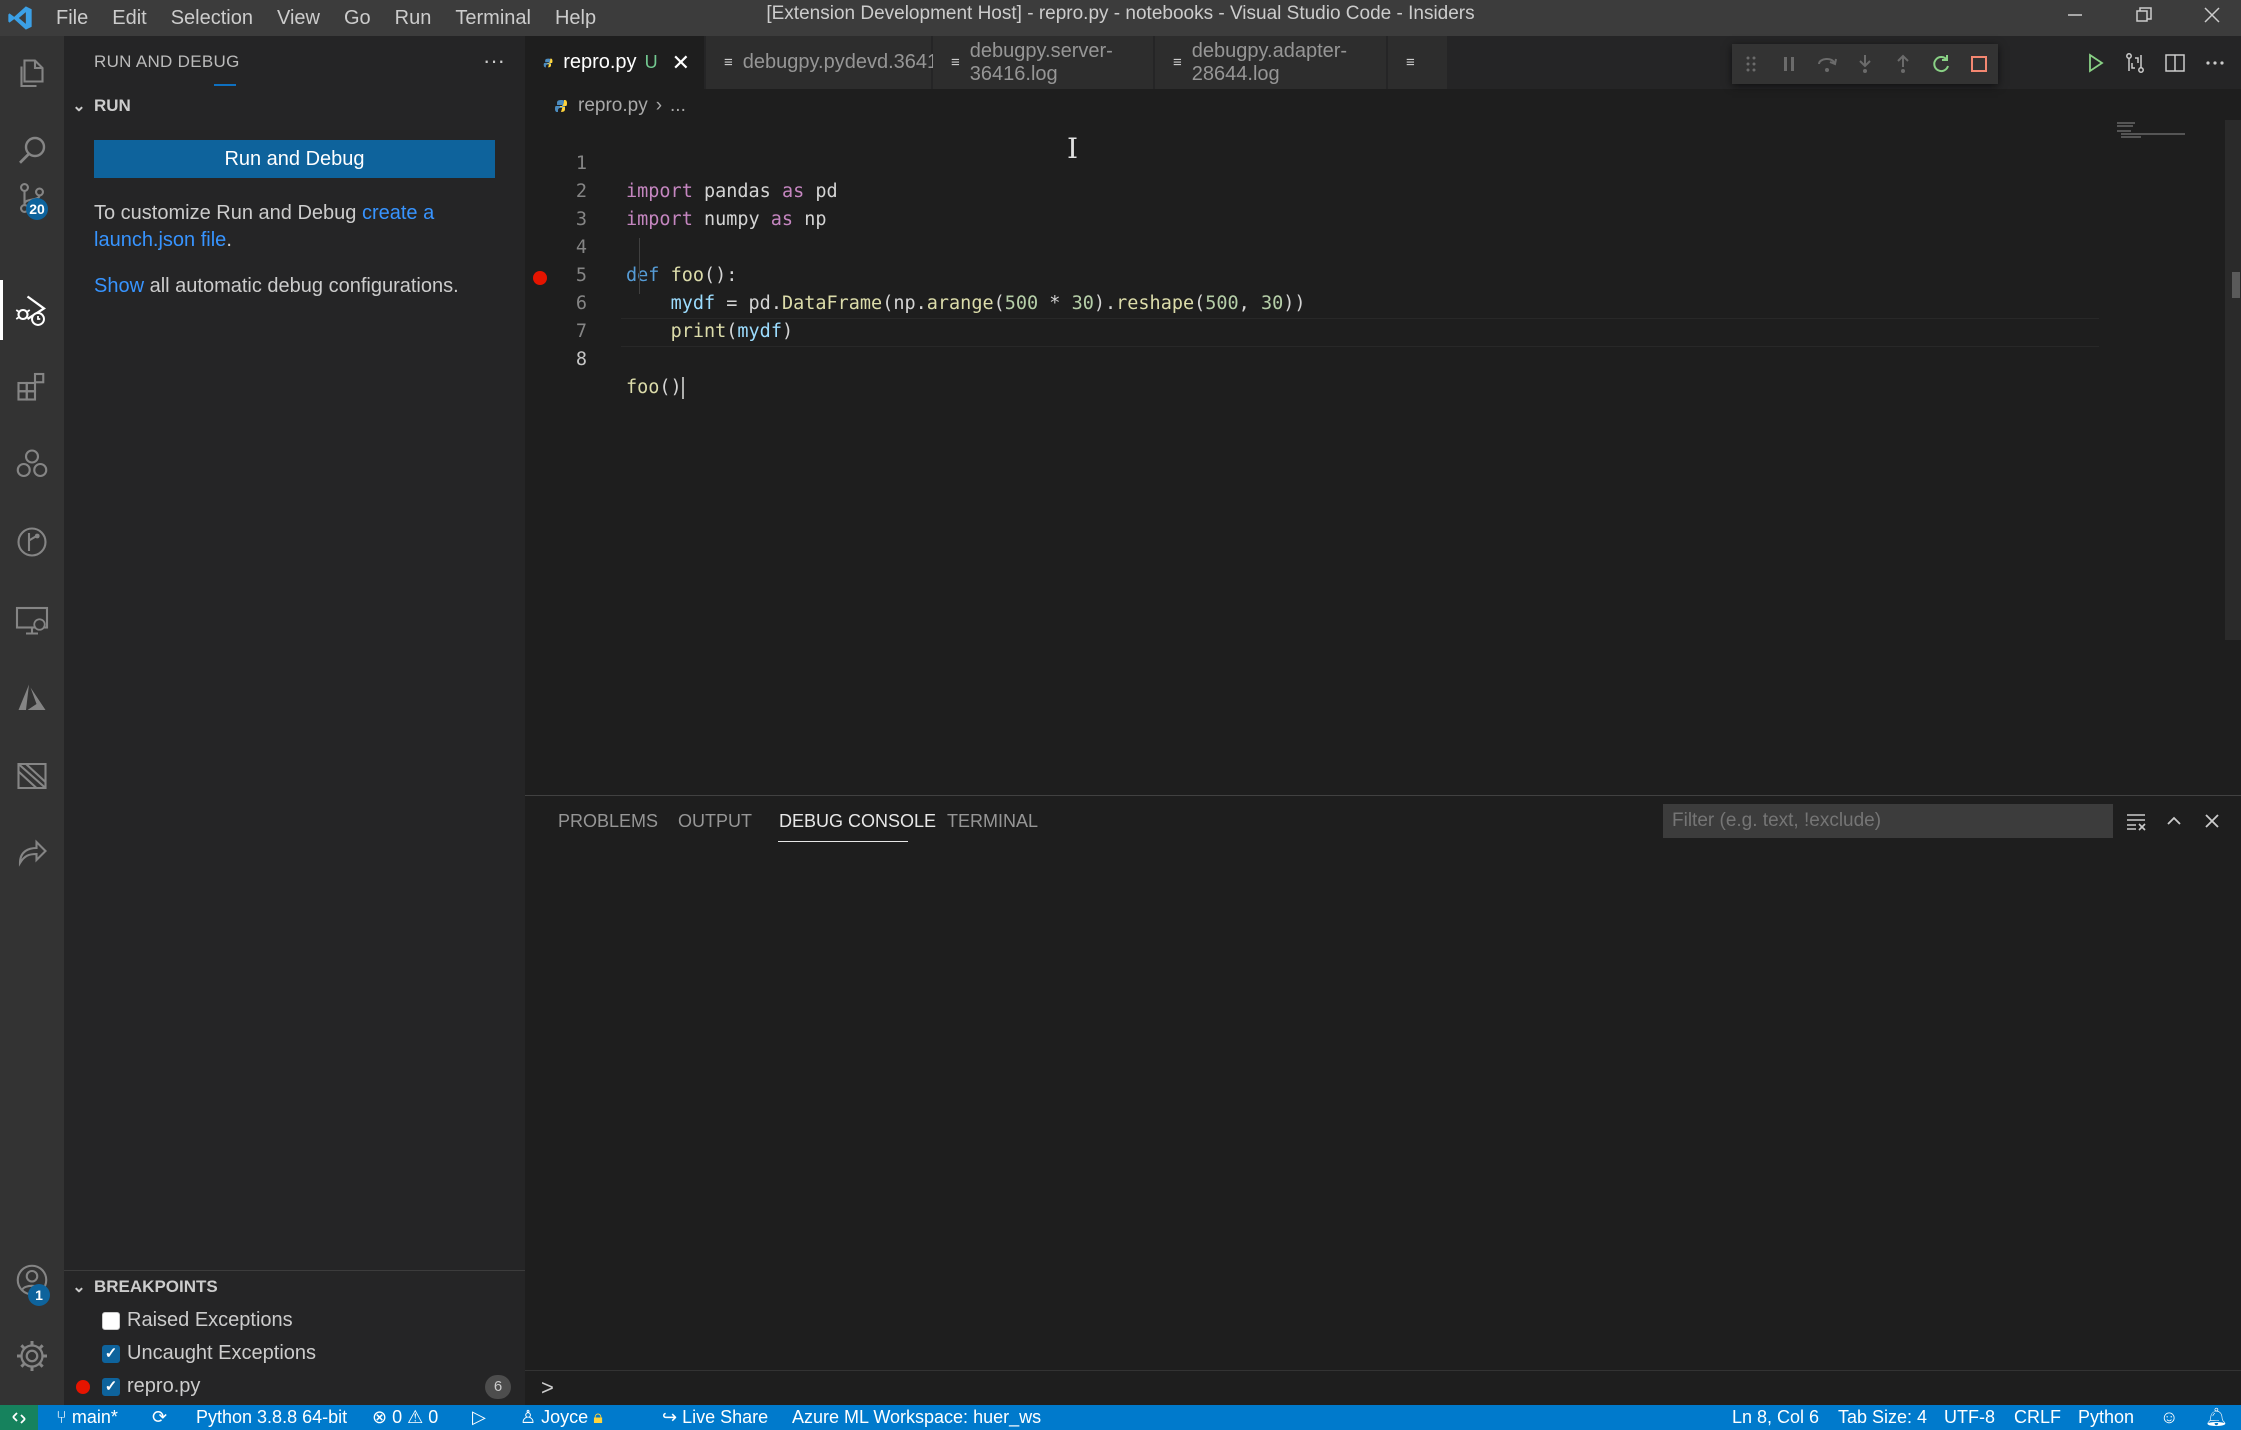 This screenshot has height=1430, width=2241. I want to click on step-into-button, so click(1865, 64).